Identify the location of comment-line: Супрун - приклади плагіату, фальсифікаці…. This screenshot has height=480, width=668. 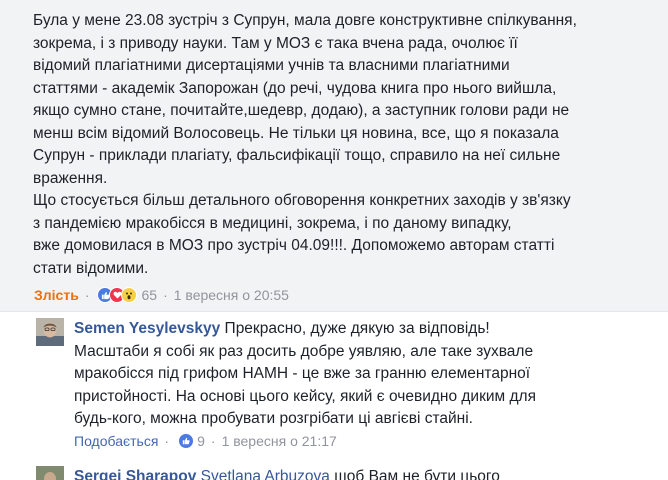
(297, 155).